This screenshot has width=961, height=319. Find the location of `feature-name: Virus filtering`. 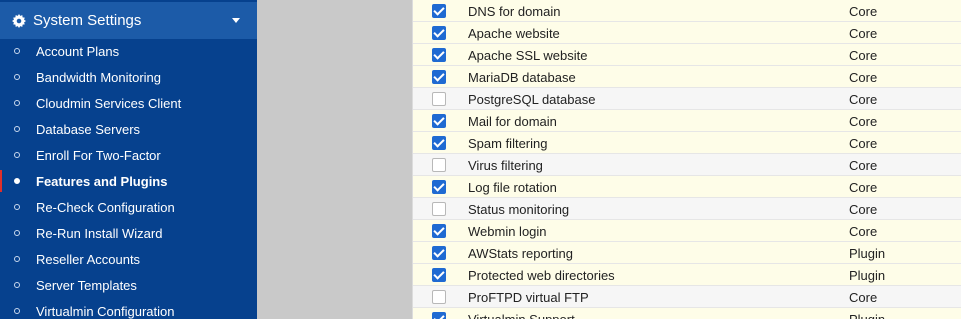

feature-name: Virus filtering is located at coordinates (505, 165).